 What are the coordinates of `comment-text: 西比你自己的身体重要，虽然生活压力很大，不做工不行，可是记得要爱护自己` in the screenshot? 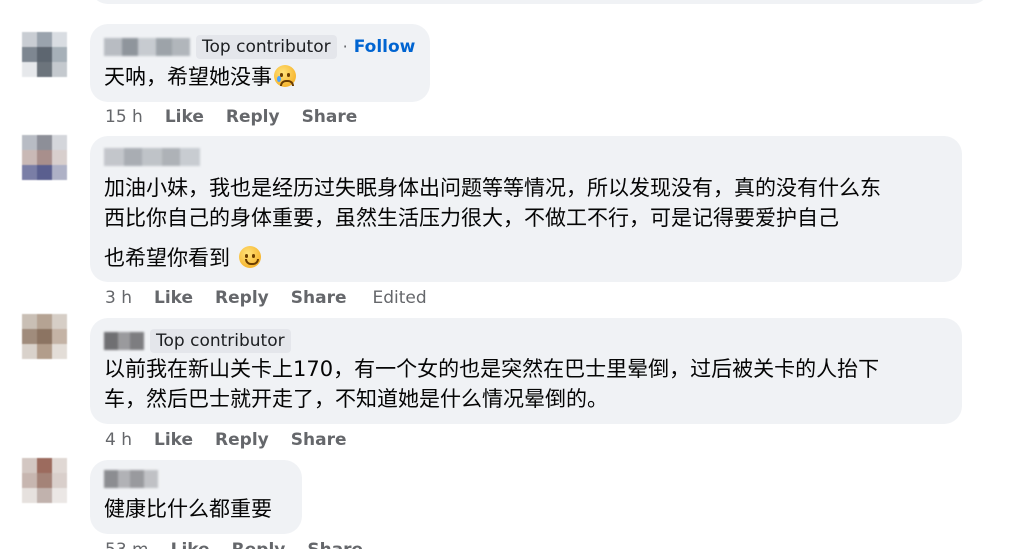 It's located at (471, 218).